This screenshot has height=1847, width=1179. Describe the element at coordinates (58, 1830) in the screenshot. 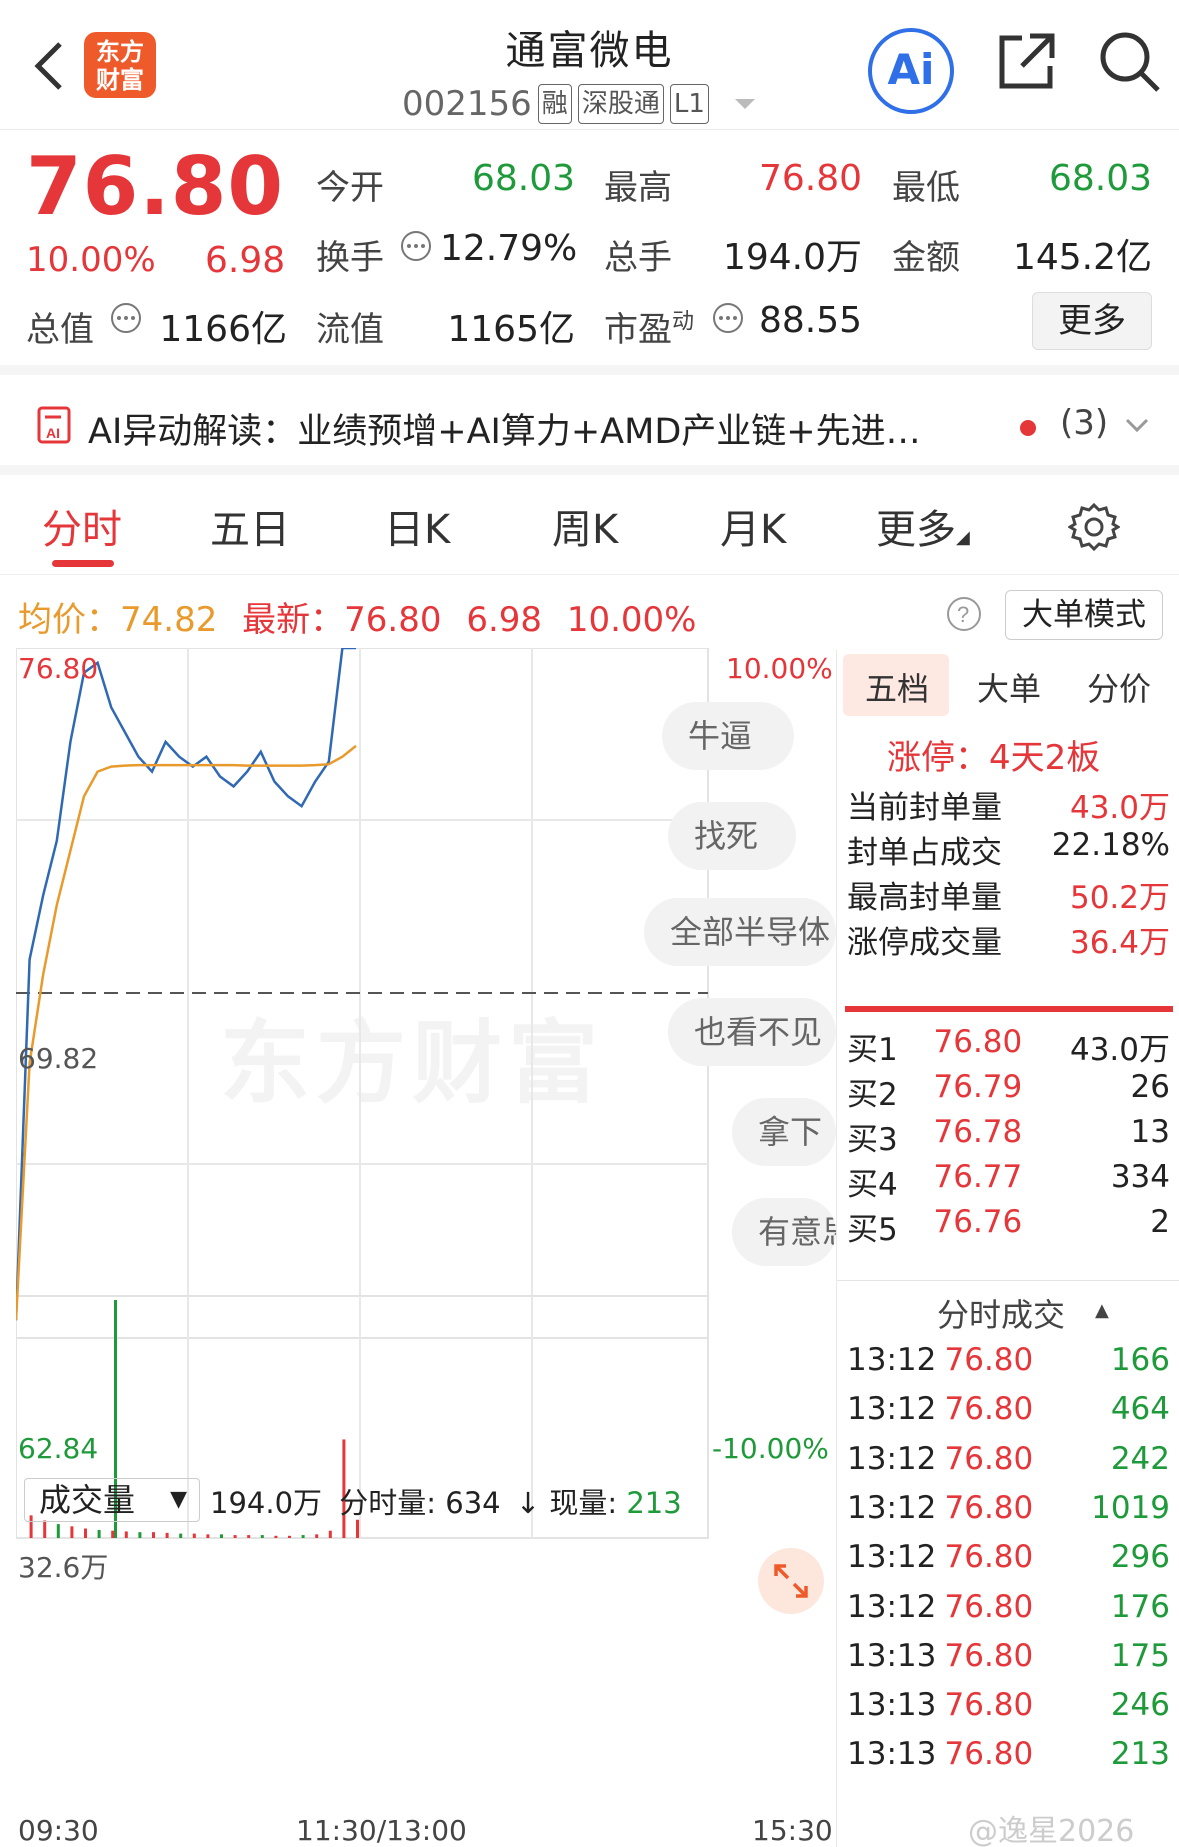

I see `x-axis-open: 09:30` at that location.